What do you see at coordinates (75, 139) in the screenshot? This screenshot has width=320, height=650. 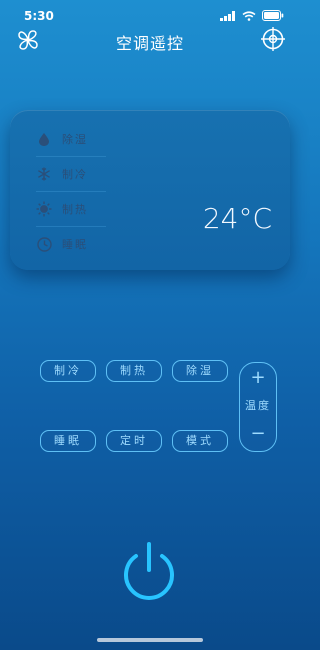 I see `mode-label: 除湿` at bounding box center [75, 139].